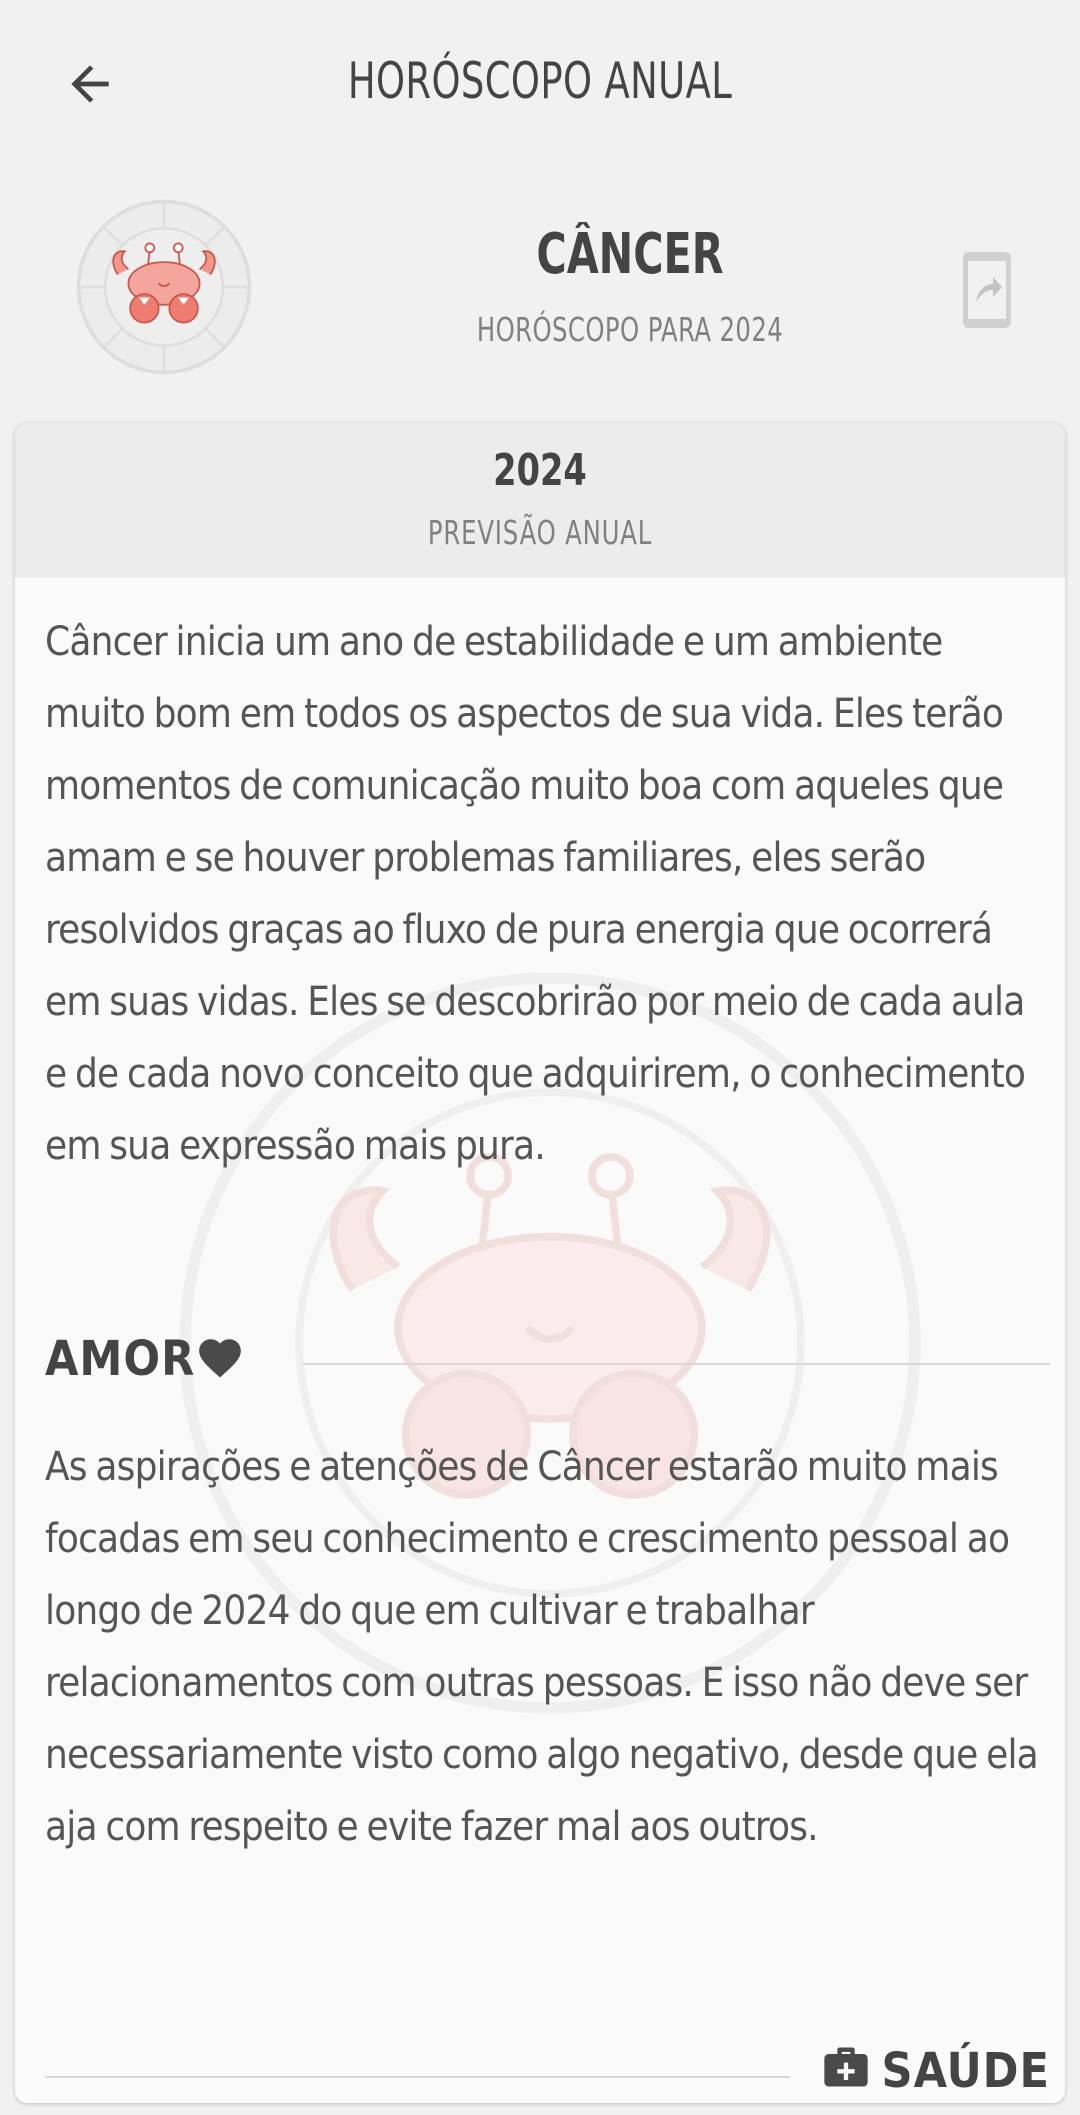 This screenshot has height=2115, width=1080. What do you see at coordinates (164, 287) in the screenshot?
I see `cancer-crab-zodiac-emblem` at bounding box center [164, 287].